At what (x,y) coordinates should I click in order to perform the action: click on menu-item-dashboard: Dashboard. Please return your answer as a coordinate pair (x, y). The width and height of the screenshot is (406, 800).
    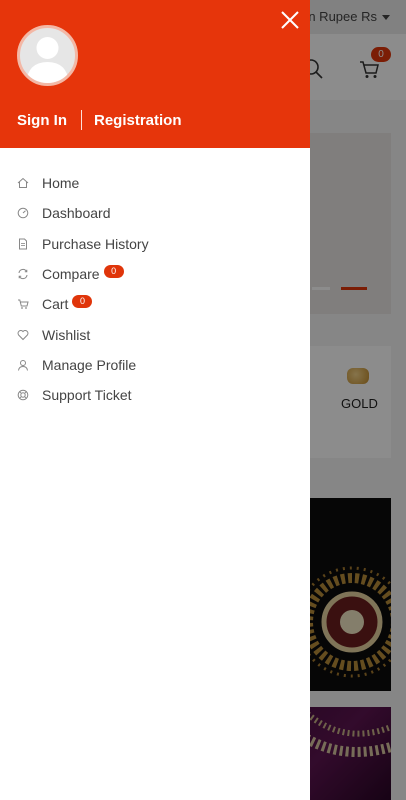
    Looking at the image, I should click on (155, 213).